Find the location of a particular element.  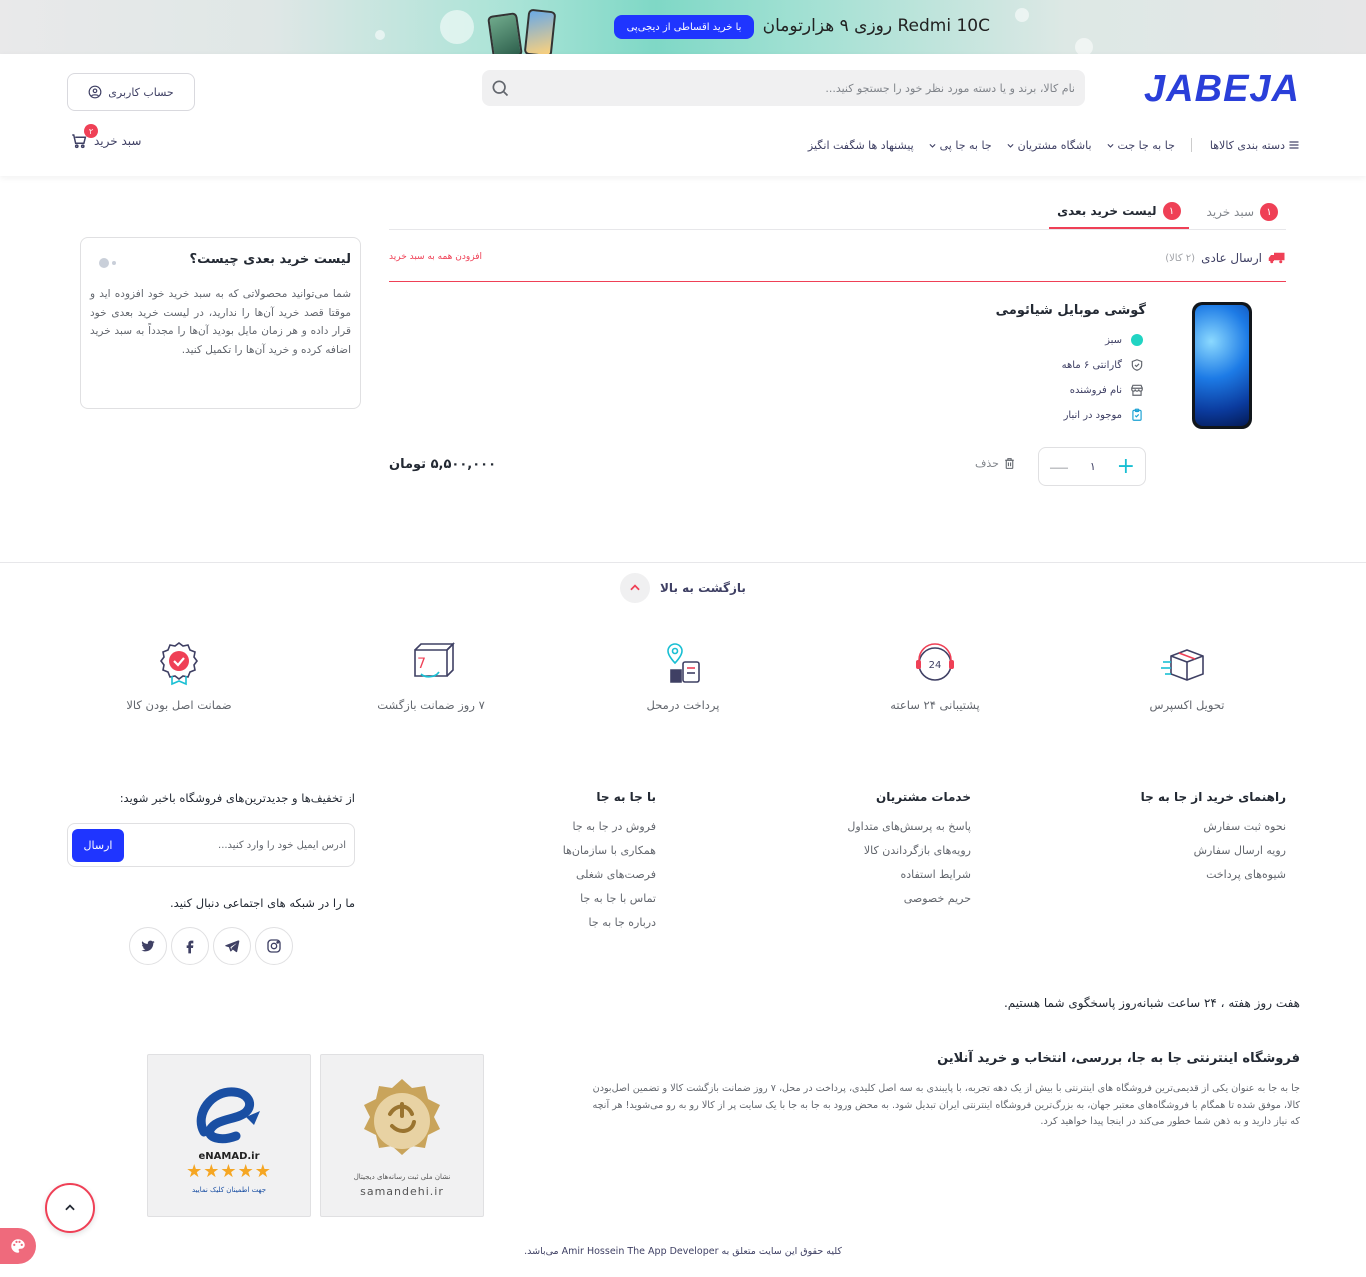

menu-icon is located at coordinates (1294, 145).